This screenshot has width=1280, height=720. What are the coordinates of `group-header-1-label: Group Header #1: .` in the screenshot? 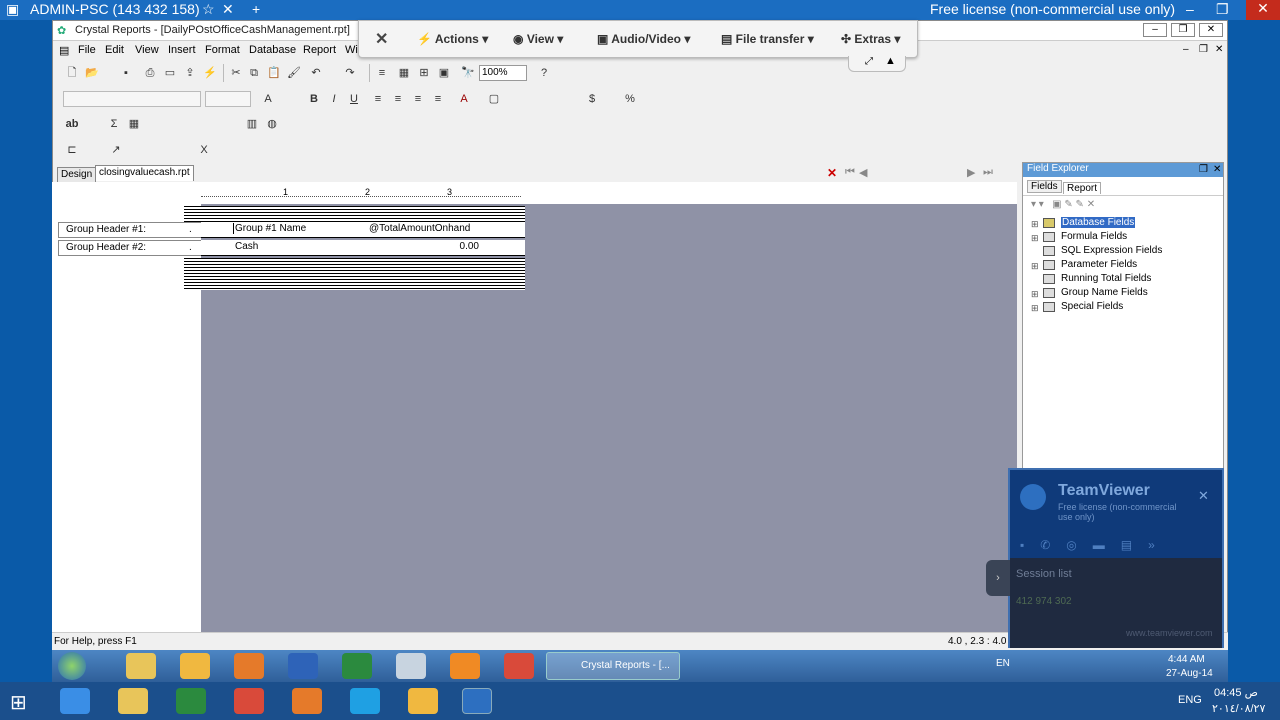 It's located at (130, 230).